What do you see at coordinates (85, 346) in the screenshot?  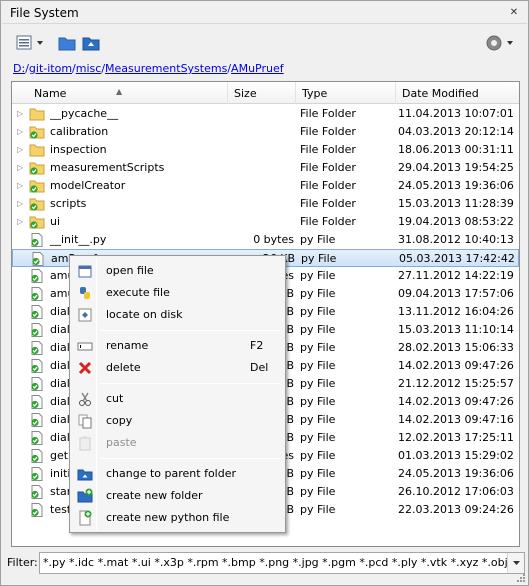 I see `rename-icon` at bounding box center [85, 346].